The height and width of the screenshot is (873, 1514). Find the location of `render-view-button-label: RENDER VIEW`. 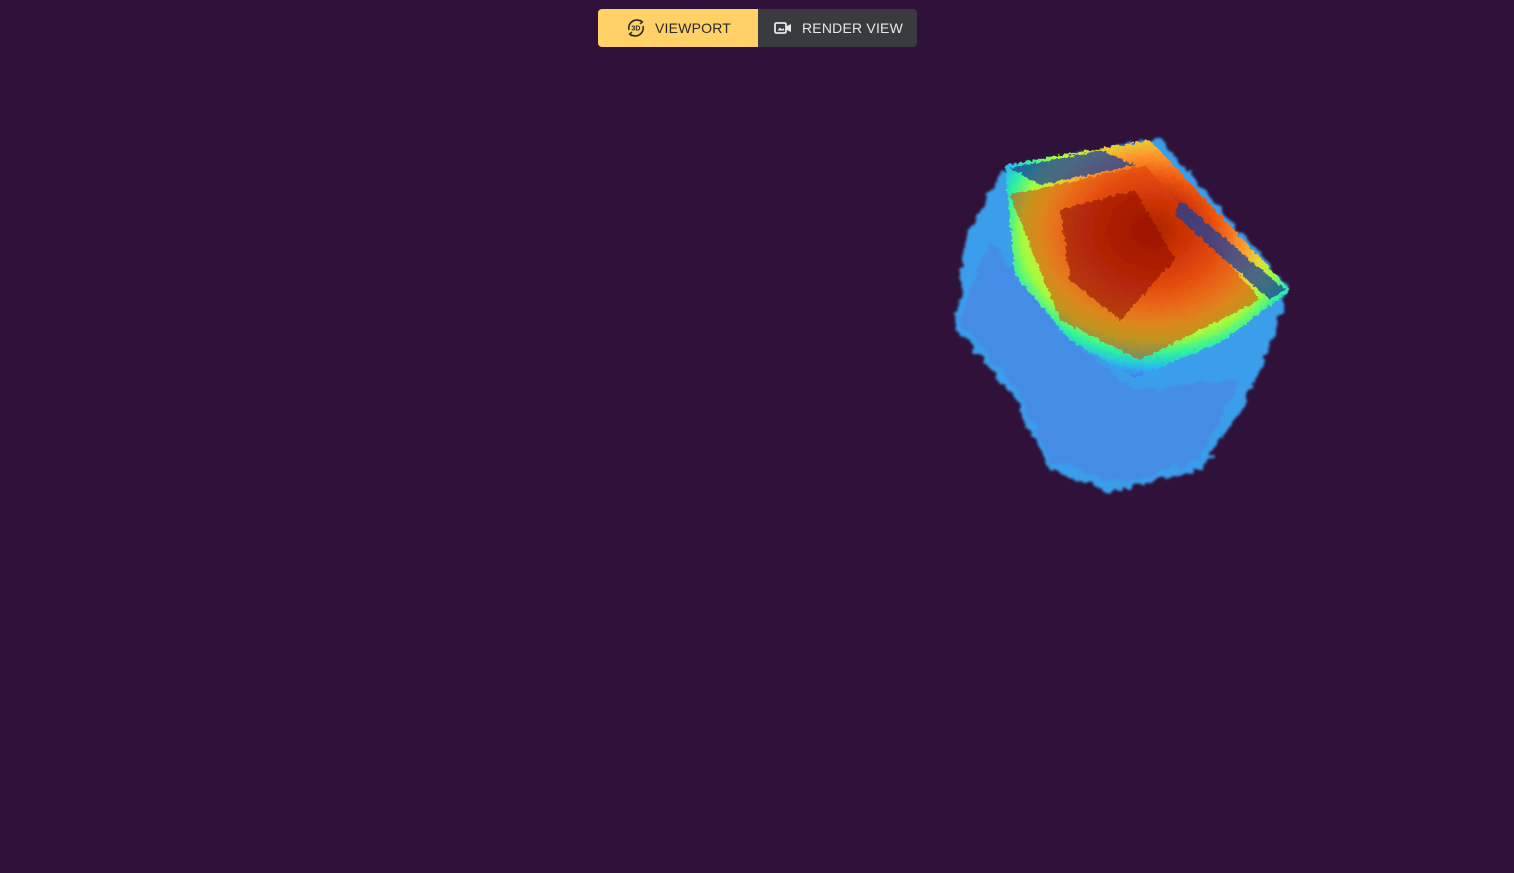

render-view-button-label: RENDER VIEW is located at coordinates (852, 28).